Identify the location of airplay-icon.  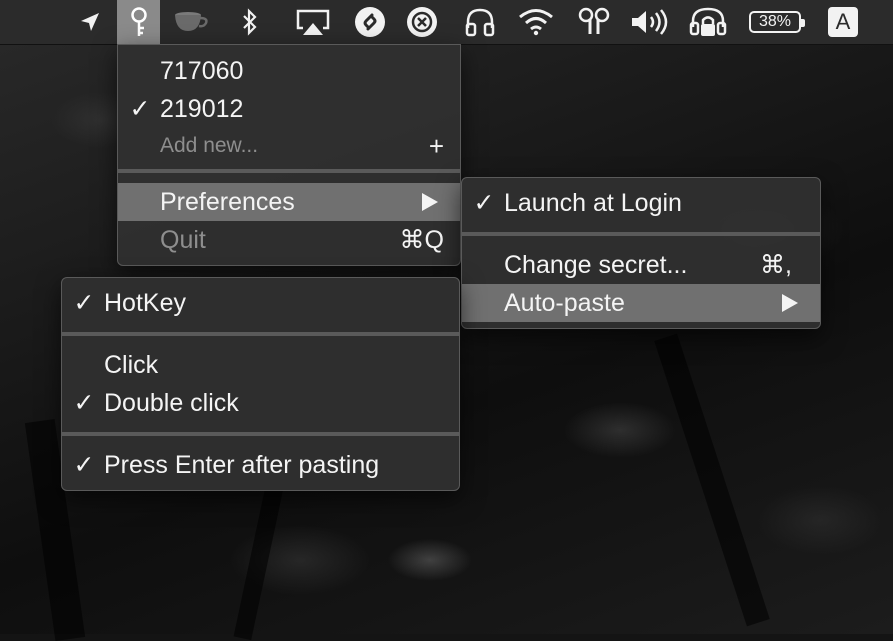
(313, 22).